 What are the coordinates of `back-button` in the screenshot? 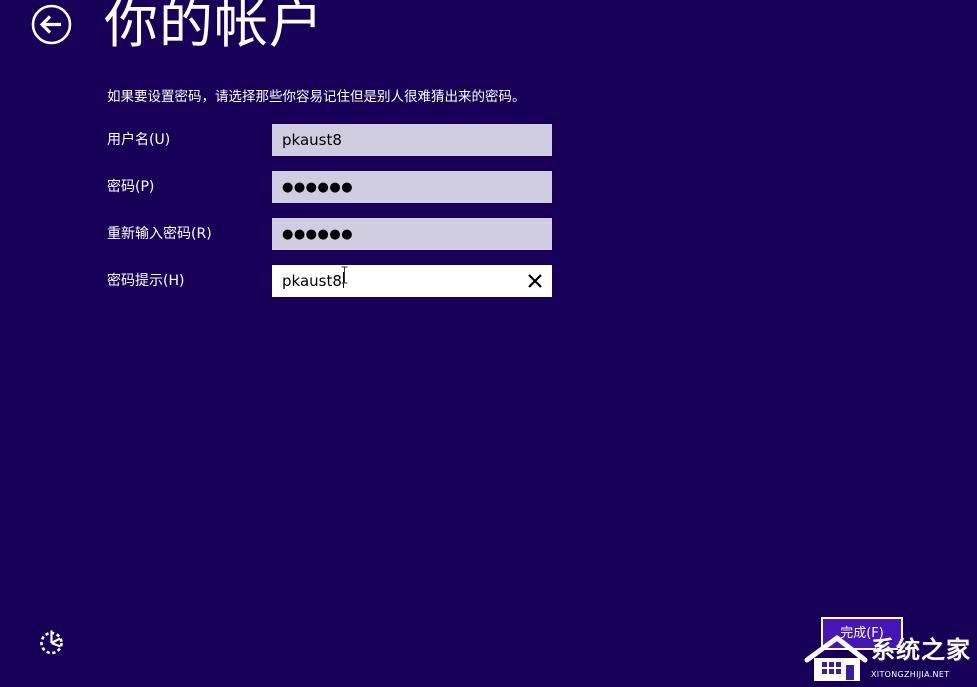 It's located at (51, 24).